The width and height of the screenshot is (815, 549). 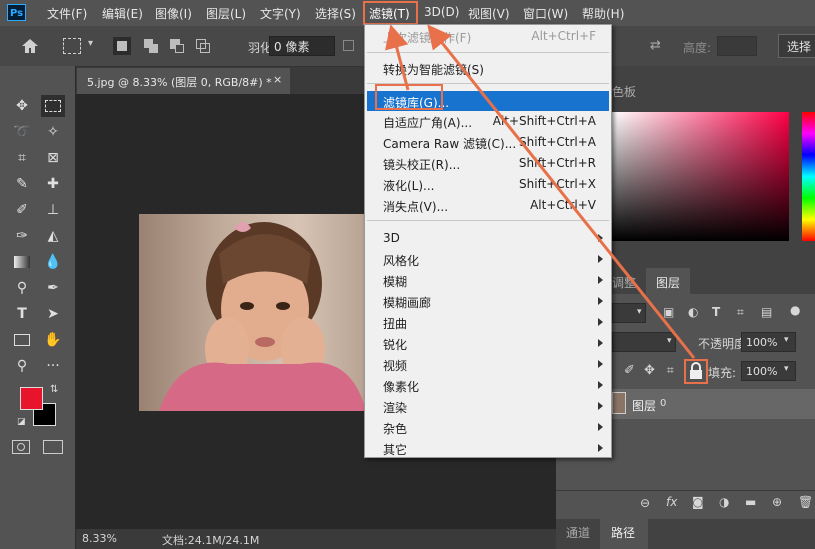 What do you see at coordinates (210, 540) in the screenshot?
I see `document-info: 文档:24.1M/24.1M` at bounding box center [210, 540].